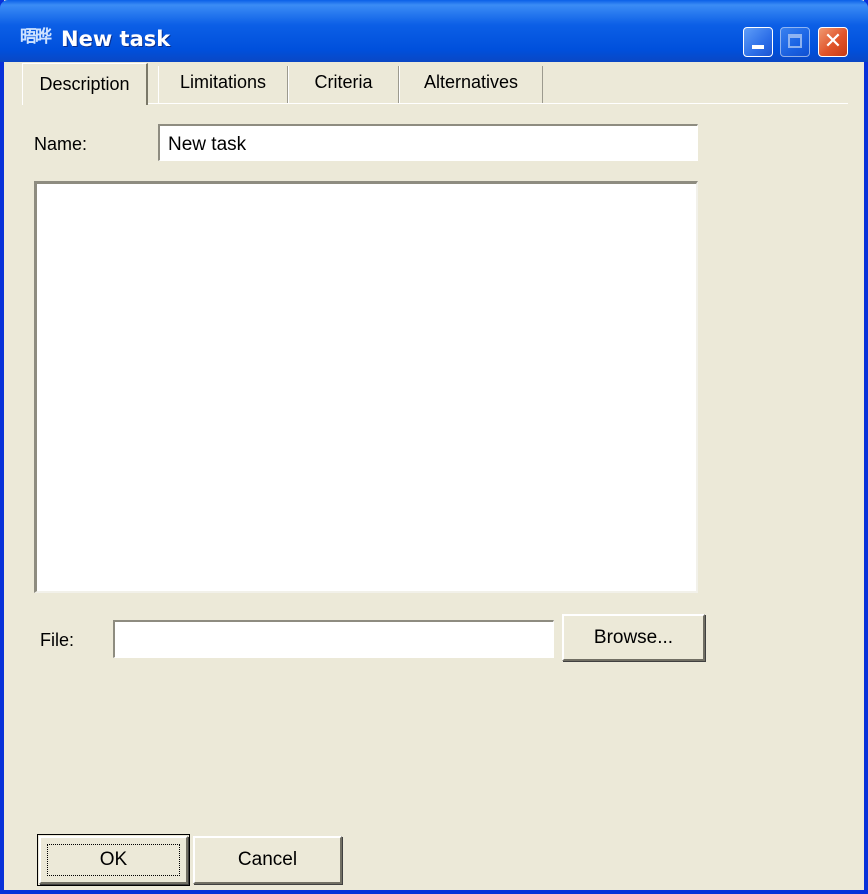 The image size is (868, 894). I want to click on maximize-icon, so click(795, 41).